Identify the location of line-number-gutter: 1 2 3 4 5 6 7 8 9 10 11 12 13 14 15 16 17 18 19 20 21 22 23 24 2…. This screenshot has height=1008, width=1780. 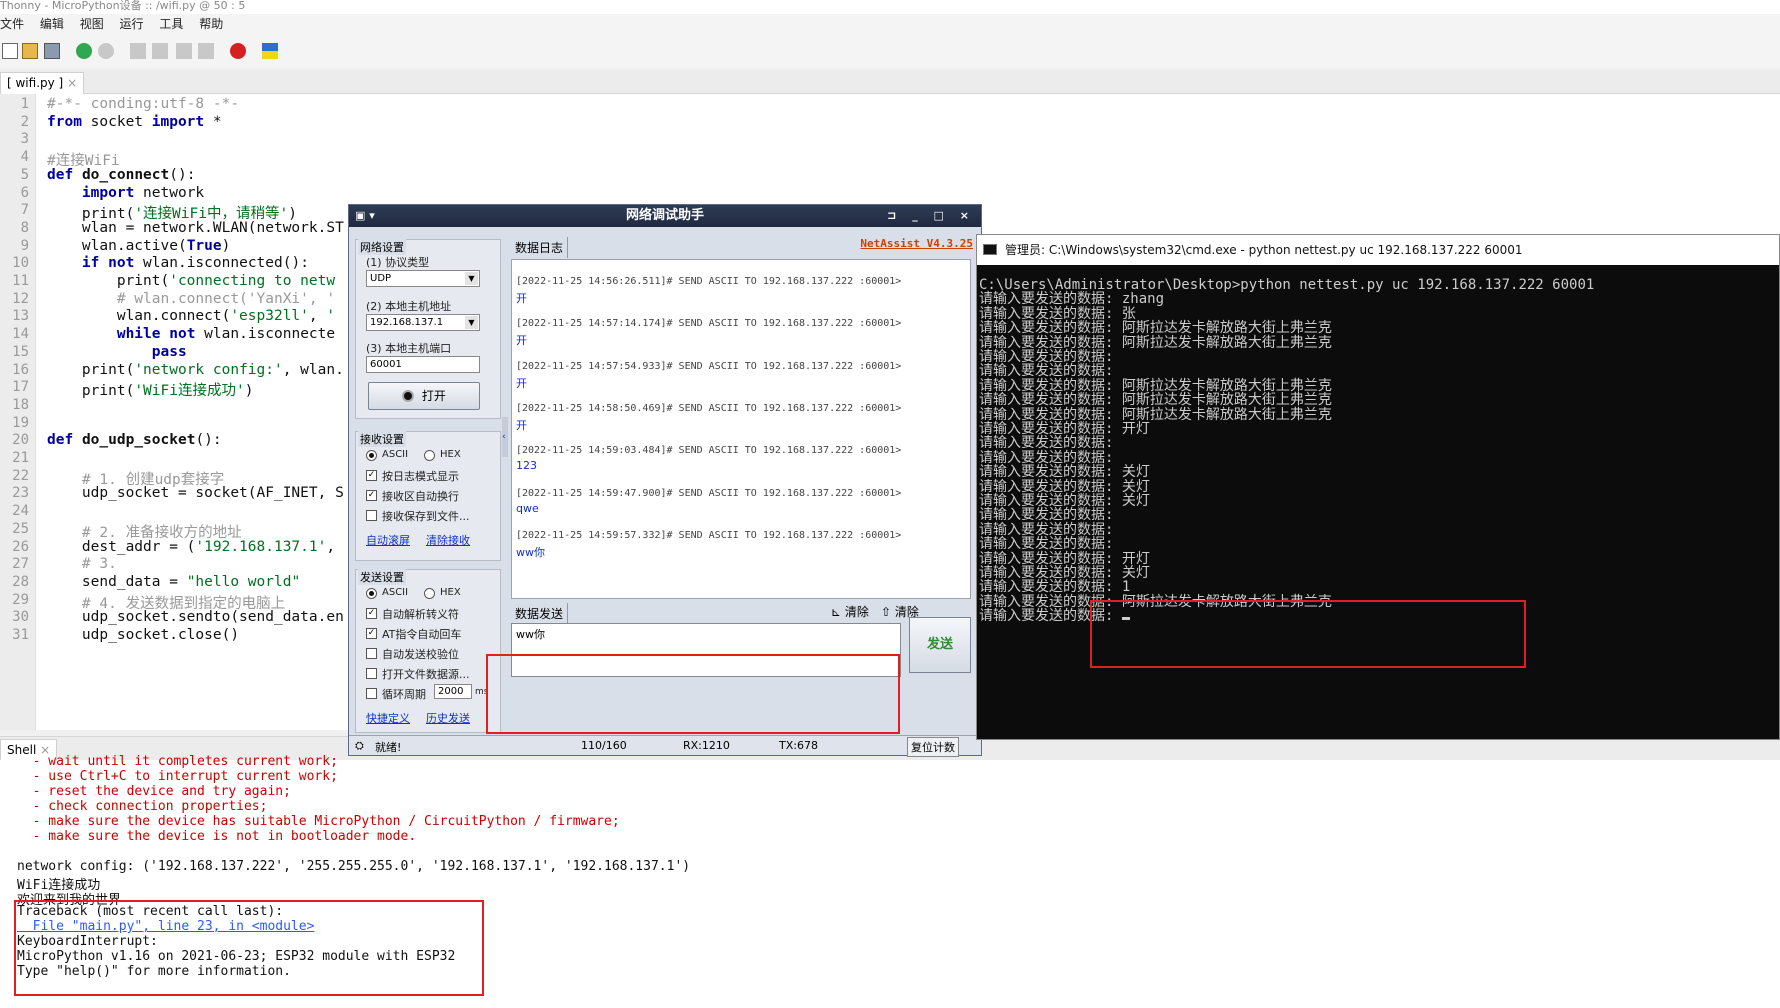
(18, 412).